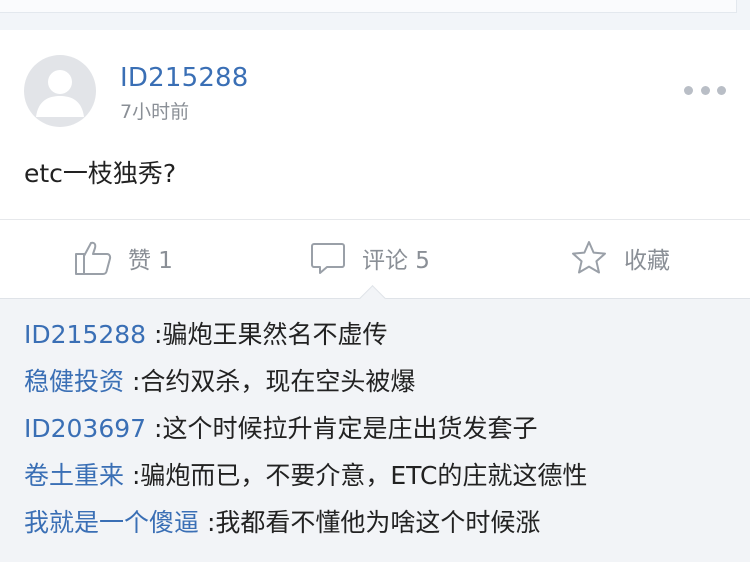 This screenshot has height=562, width=750. Describe the element at coordinates (93, 258) in the screenshot. I see `thumbs-up-icon` at that location.